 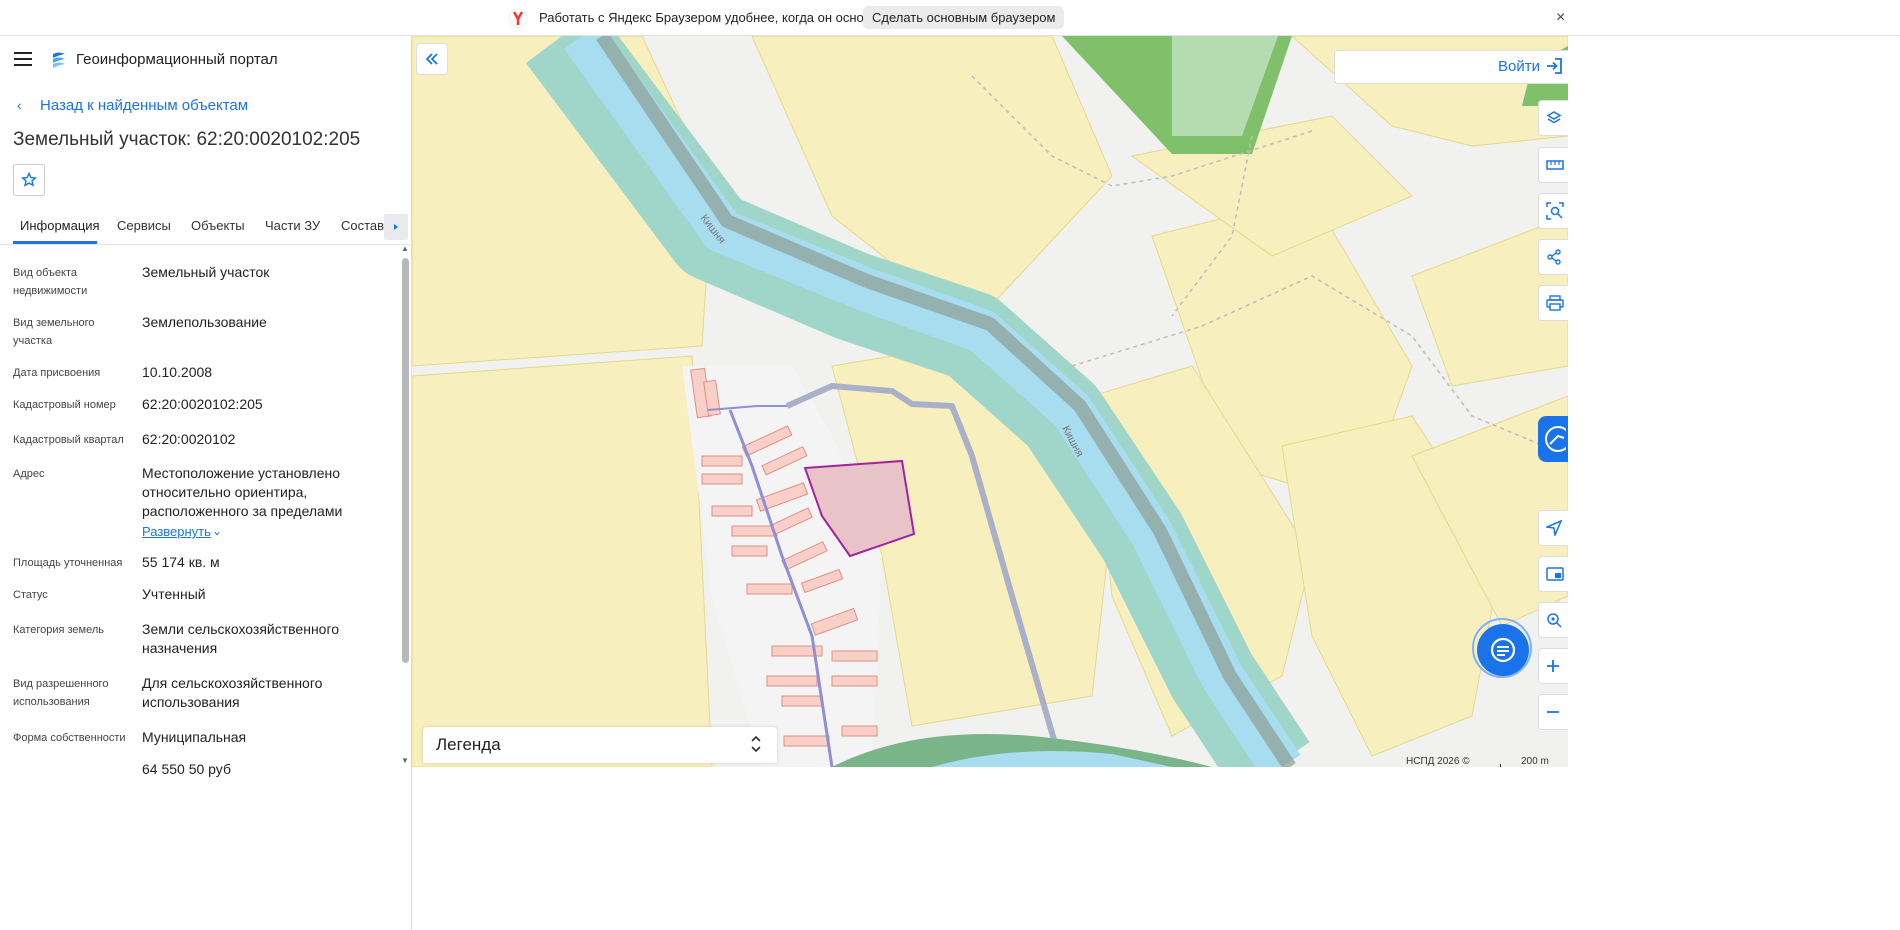 I want to click on value-area: 55 174 кв. м, so click(x=181, y=562).